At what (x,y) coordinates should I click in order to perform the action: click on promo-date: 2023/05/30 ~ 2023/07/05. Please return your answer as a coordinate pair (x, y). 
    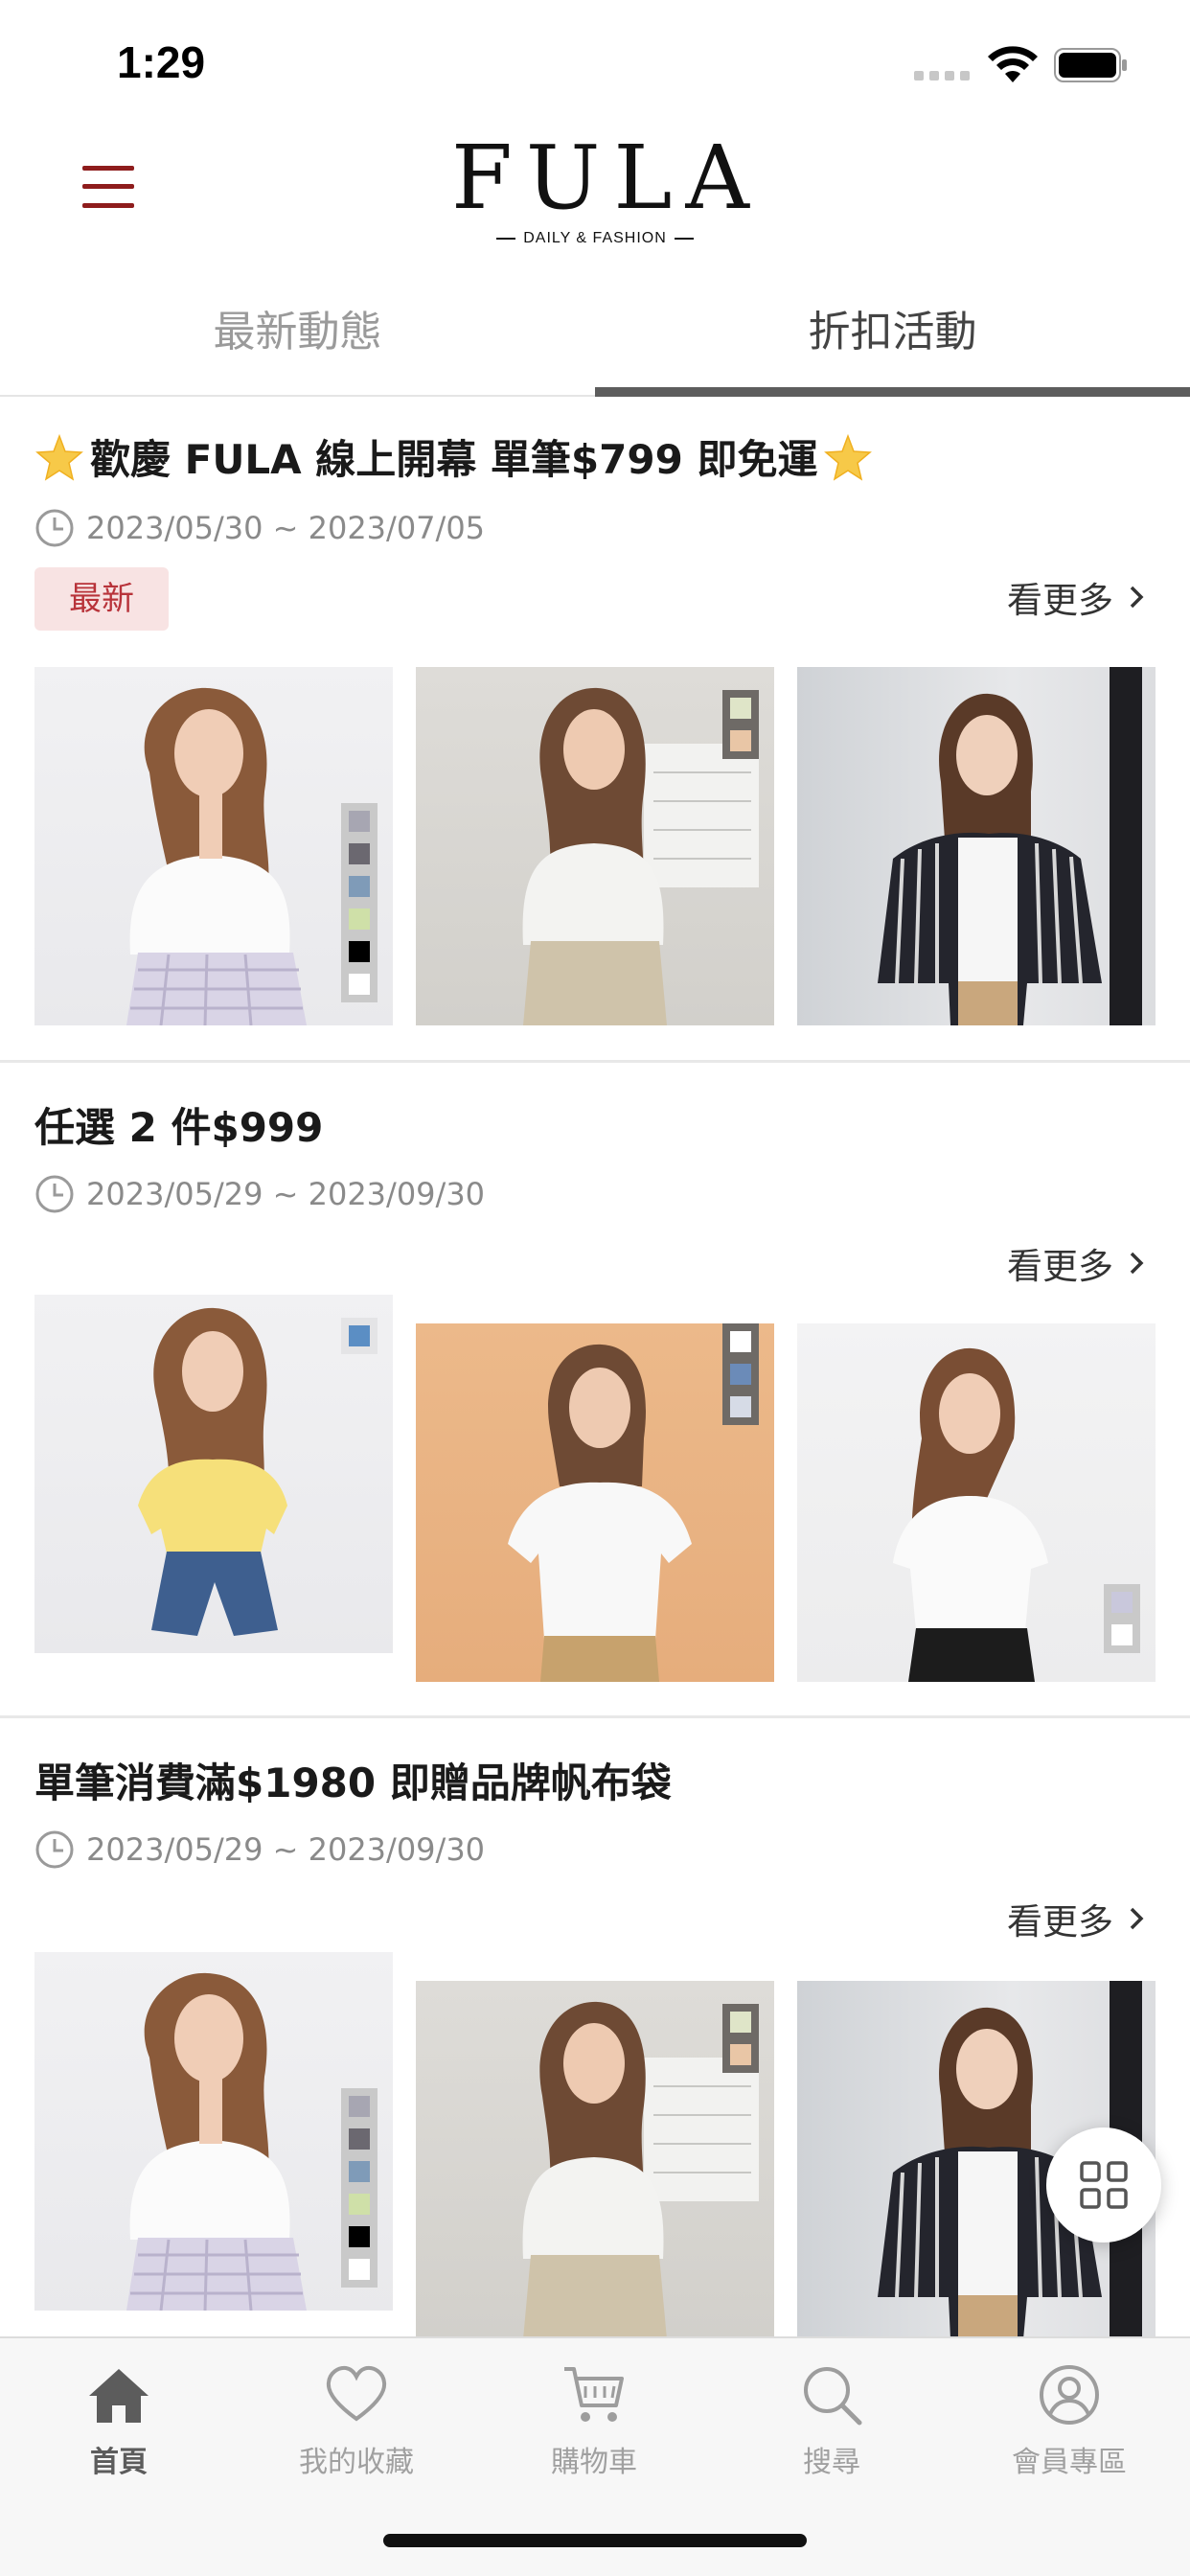
    Looking at the image, I should click on (259, 528).